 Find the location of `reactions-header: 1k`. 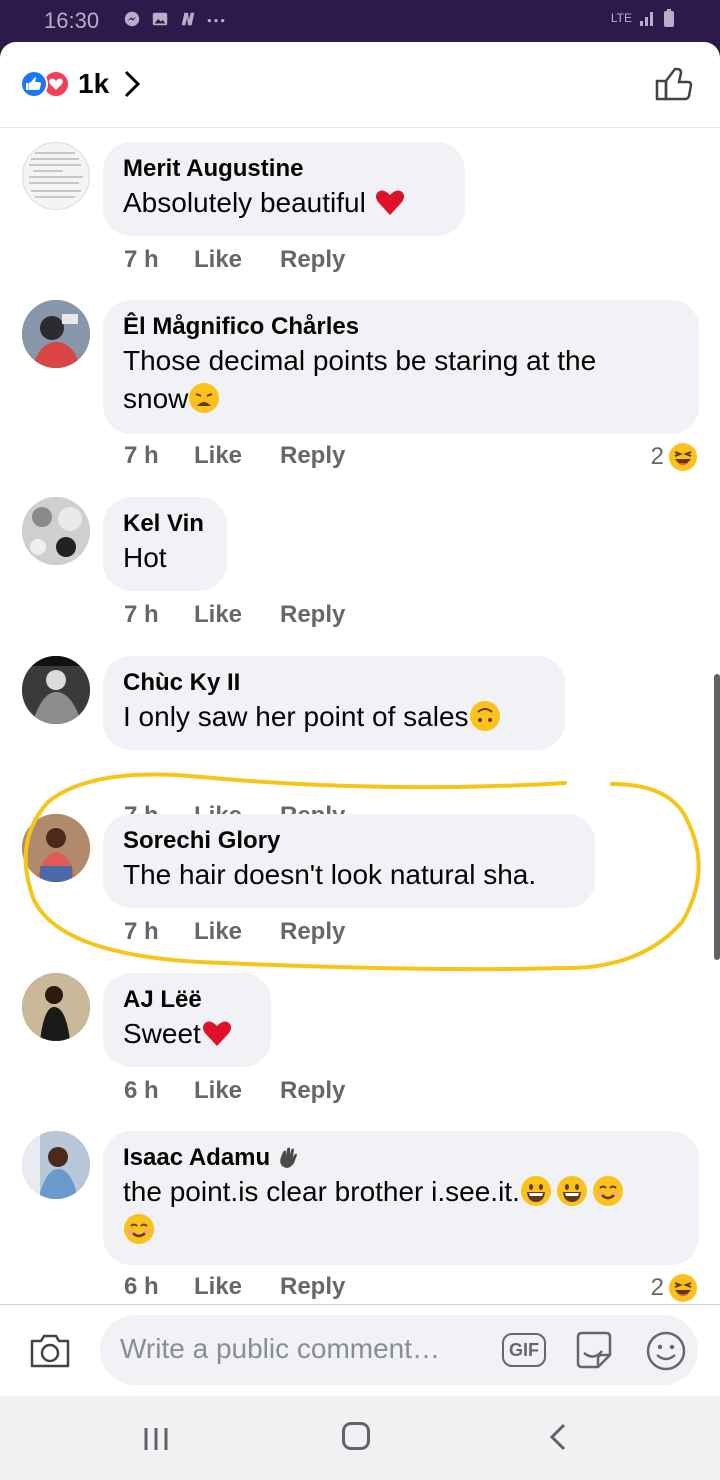

reactions-header: 1k is located at coordinates (360, 85).